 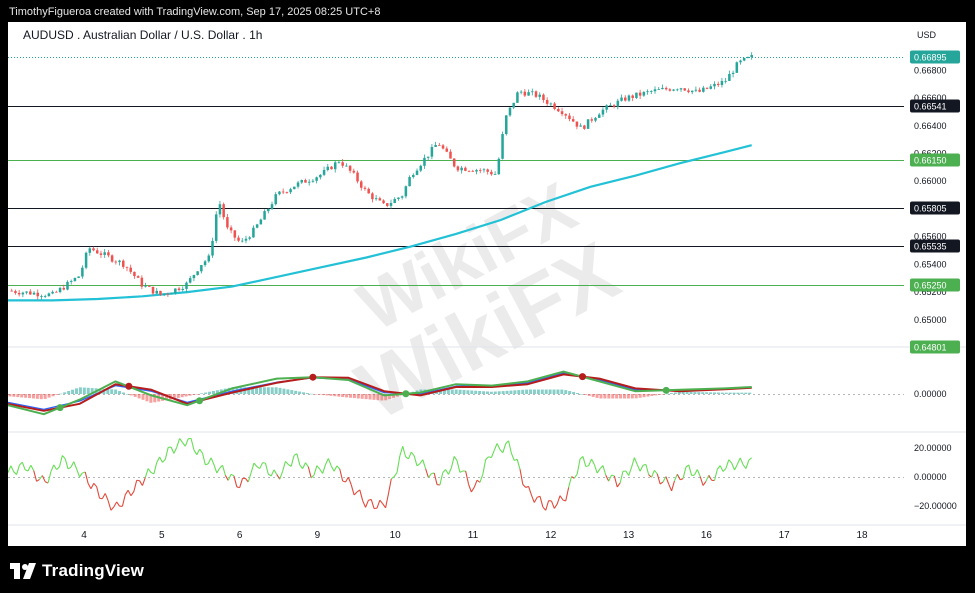 What do you see at coordinates (77, 571) in the screenshot?
I see `tradingview-logo: TradingView` at bounding box center [77, 571].